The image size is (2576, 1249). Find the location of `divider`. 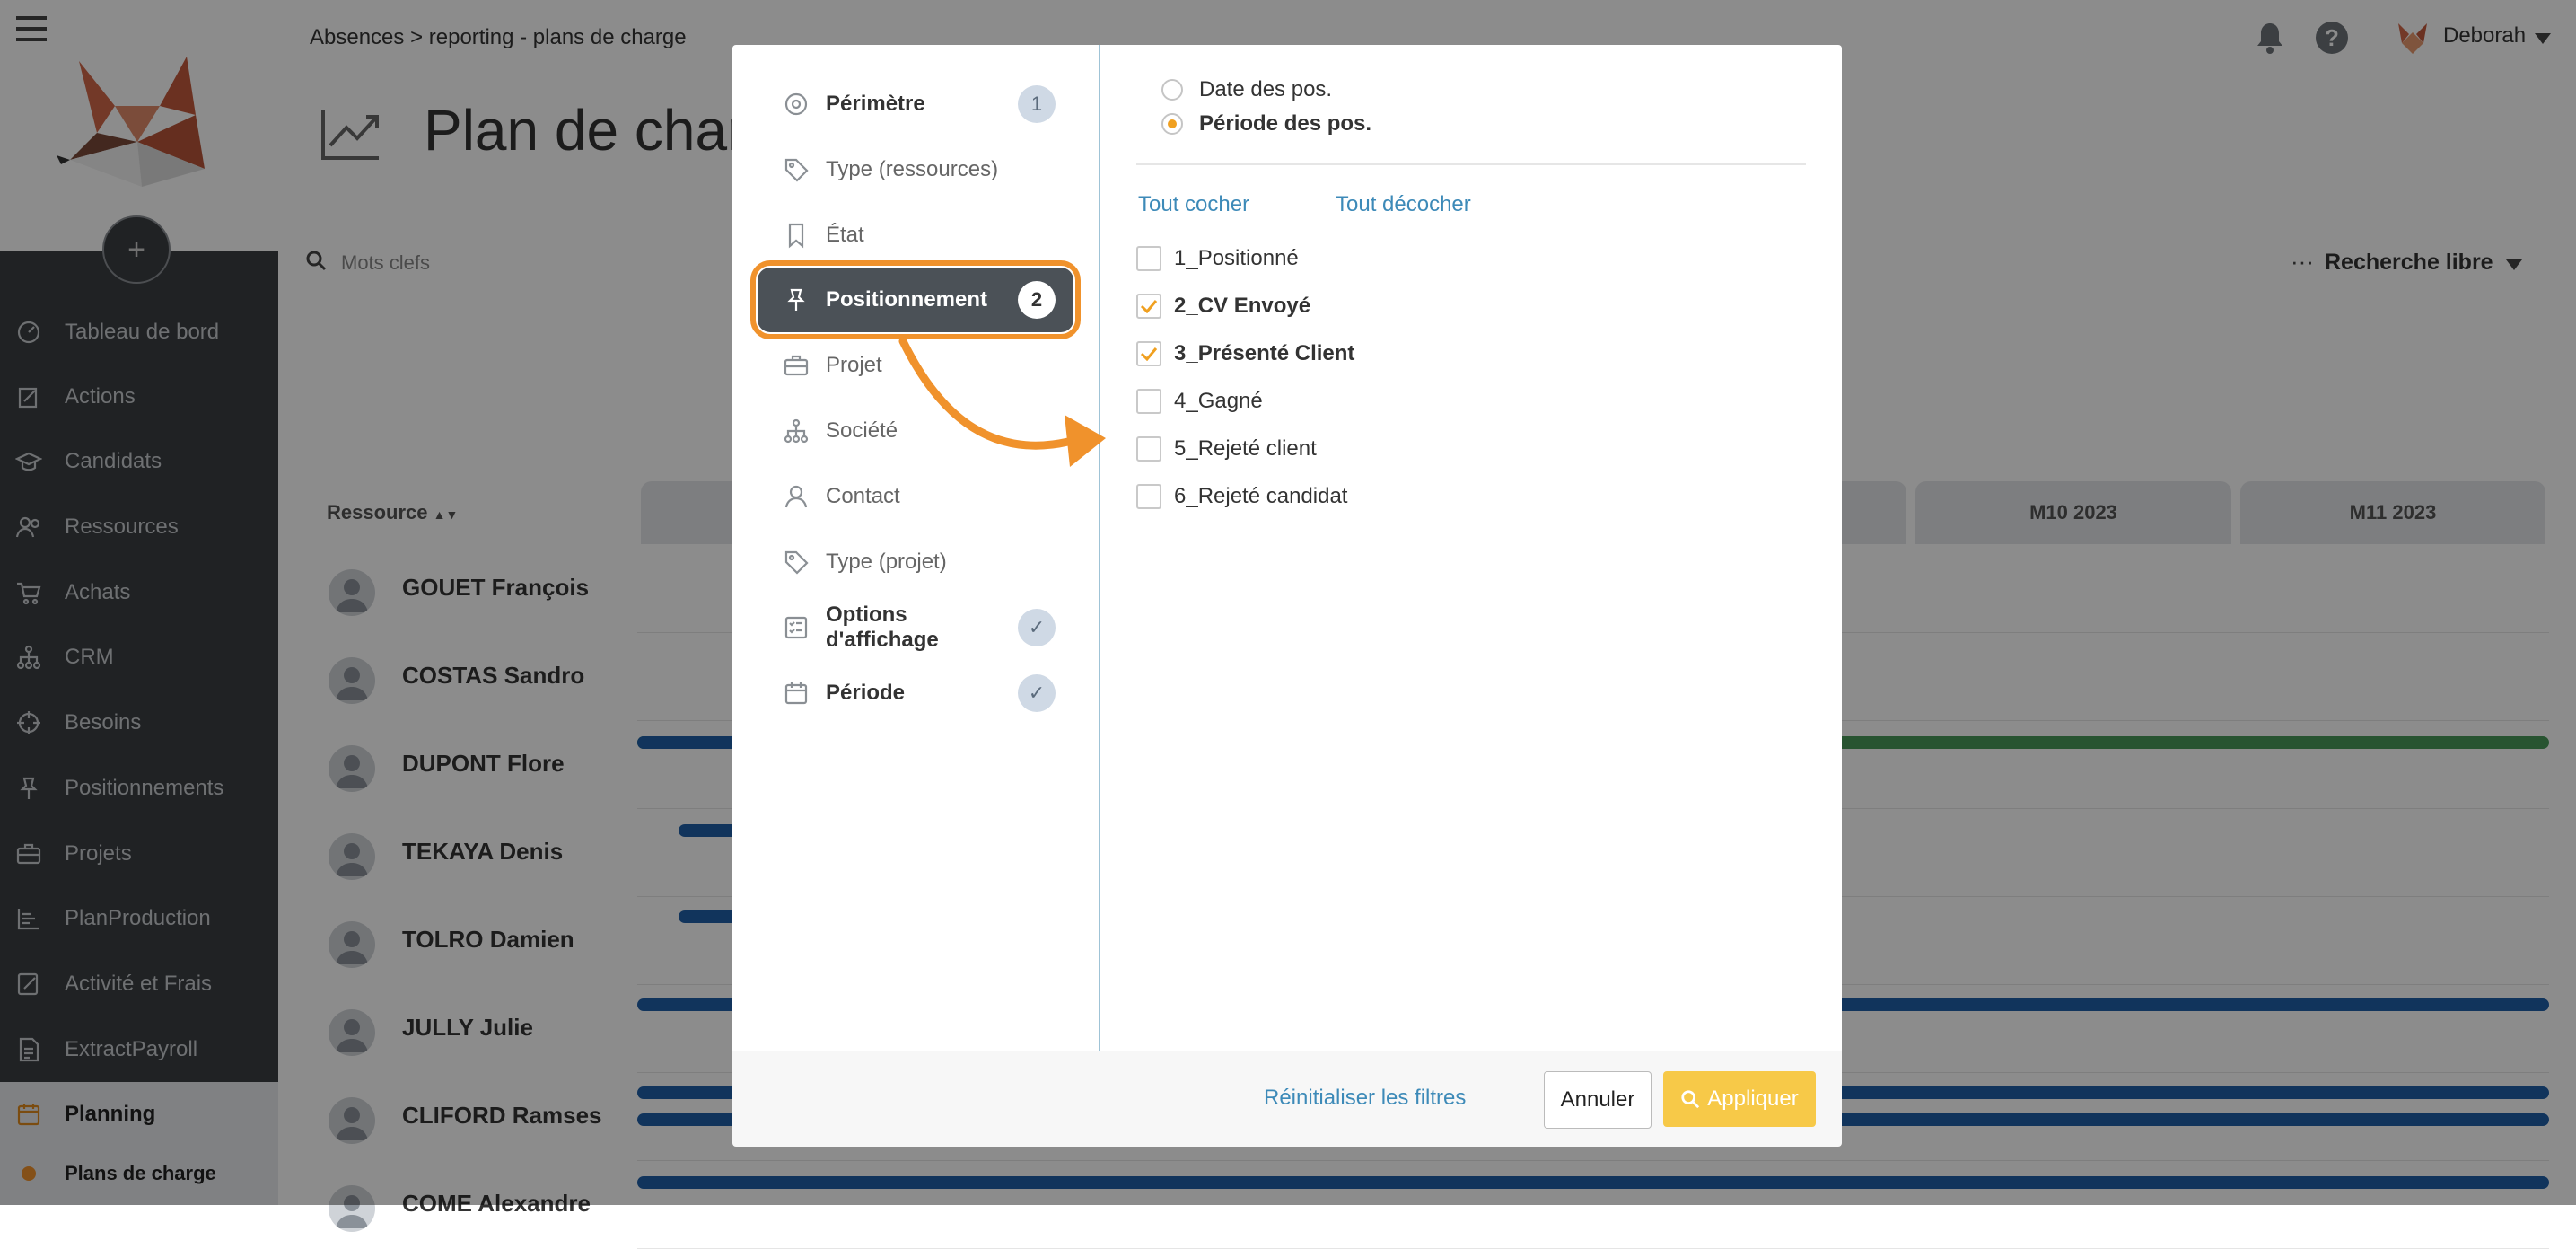

divider is located at coordinates (1471, 164).